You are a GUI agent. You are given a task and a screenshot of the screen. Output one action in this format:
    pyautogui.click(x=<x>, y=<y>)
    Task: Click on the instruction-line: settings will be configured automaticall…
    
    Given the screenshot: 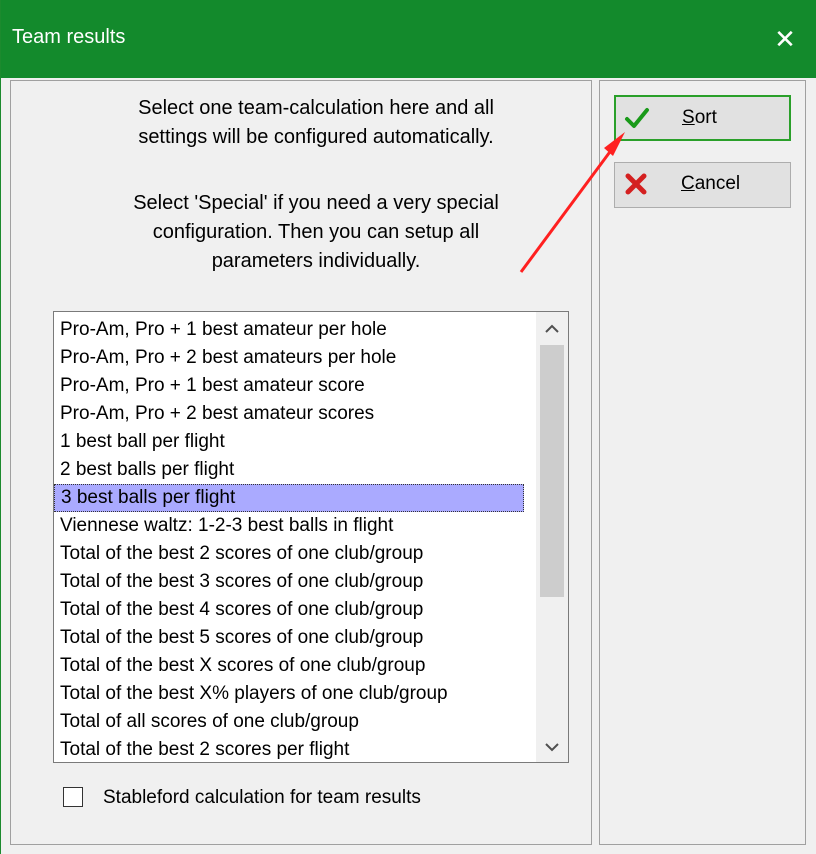 What is the action you would take?
    pyautogui.click(x=316, y=137)
    